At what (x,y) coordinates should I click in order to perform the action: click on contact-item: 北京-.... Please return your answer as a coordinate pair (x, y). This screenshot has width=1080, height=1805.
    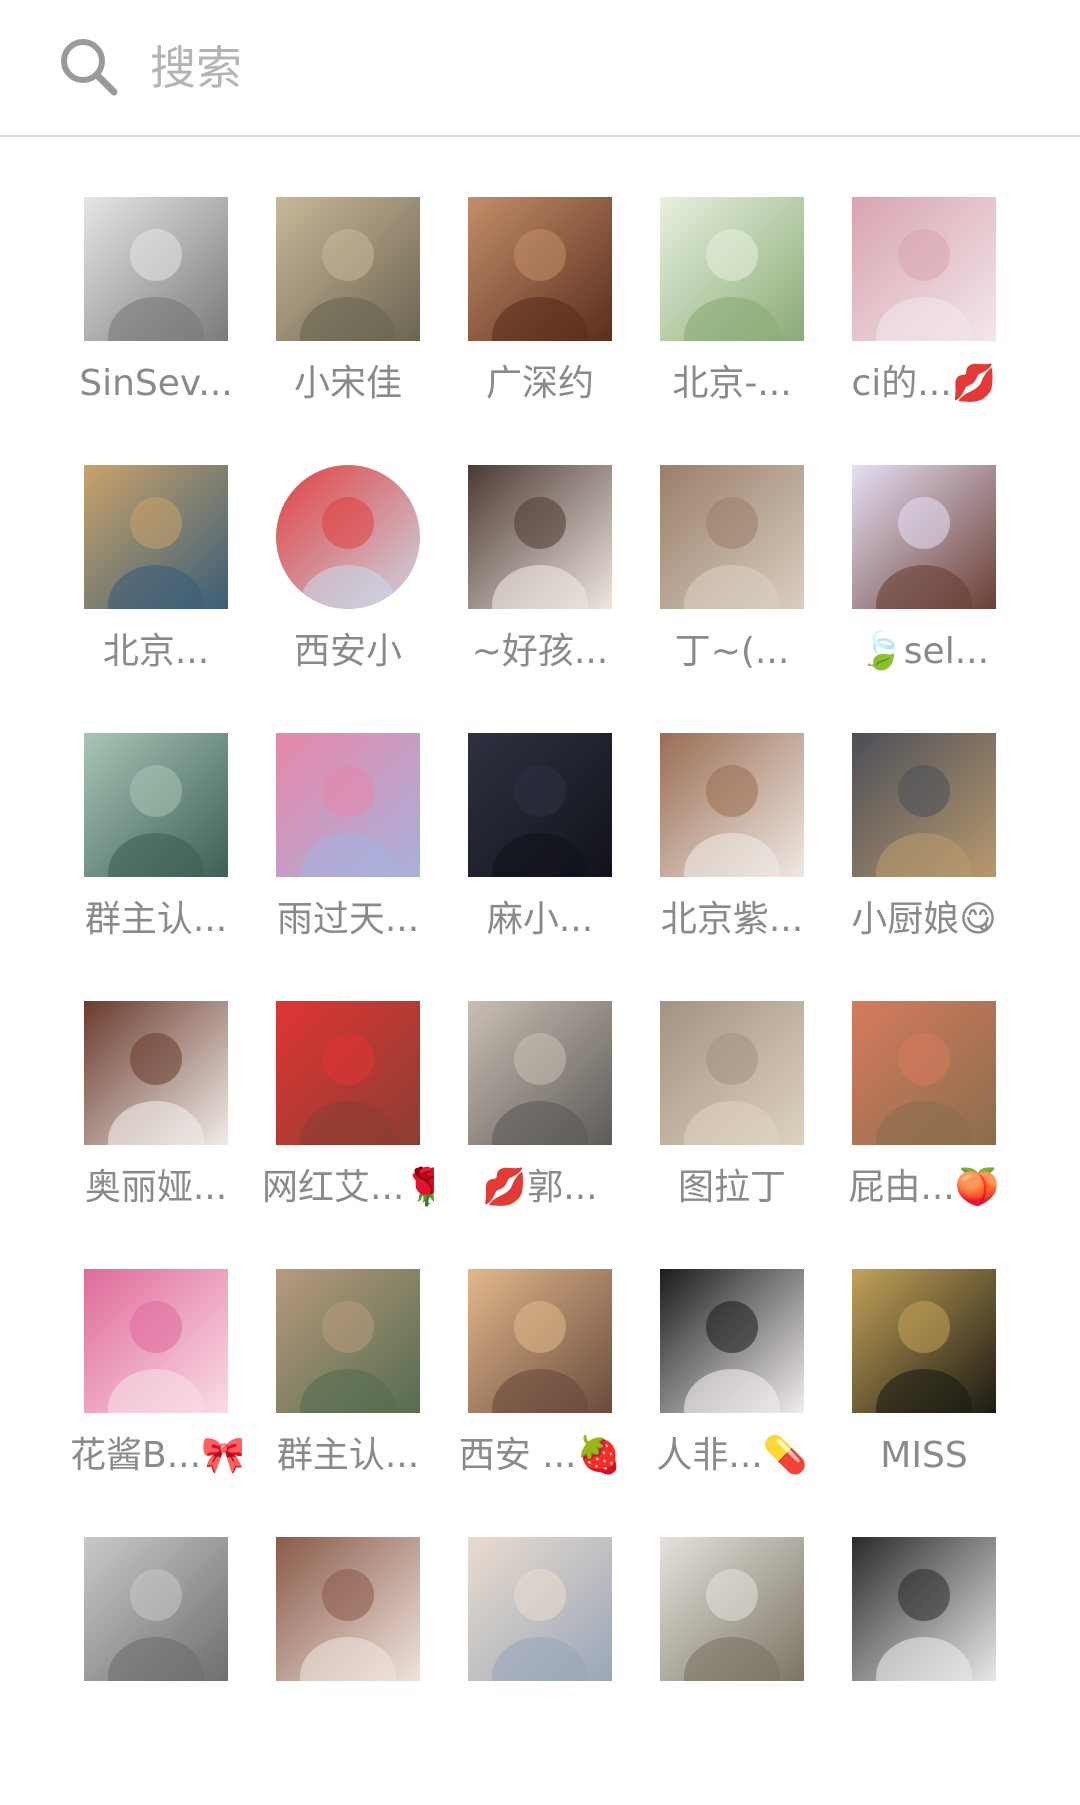
    Looking at the image, I should click on (756, 331).